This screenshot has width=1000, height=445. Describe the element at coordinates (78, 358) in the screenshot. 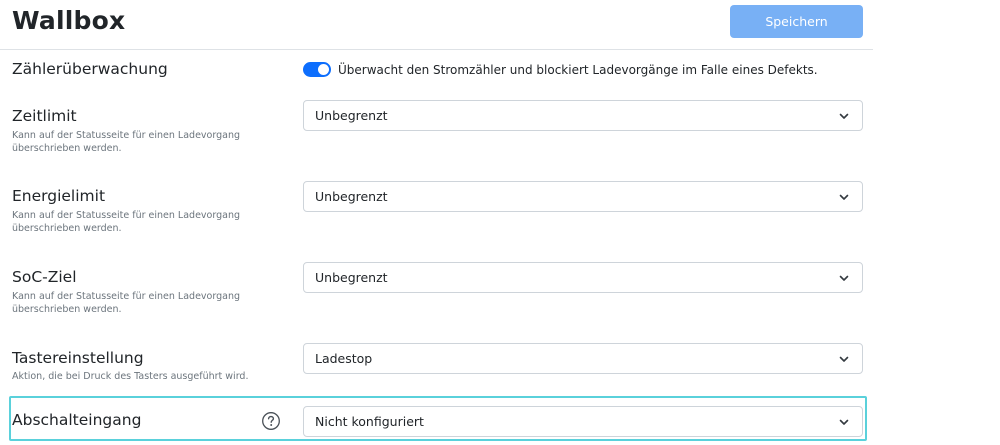

I see `button-setting-label: Tastereinstellung` at that location.